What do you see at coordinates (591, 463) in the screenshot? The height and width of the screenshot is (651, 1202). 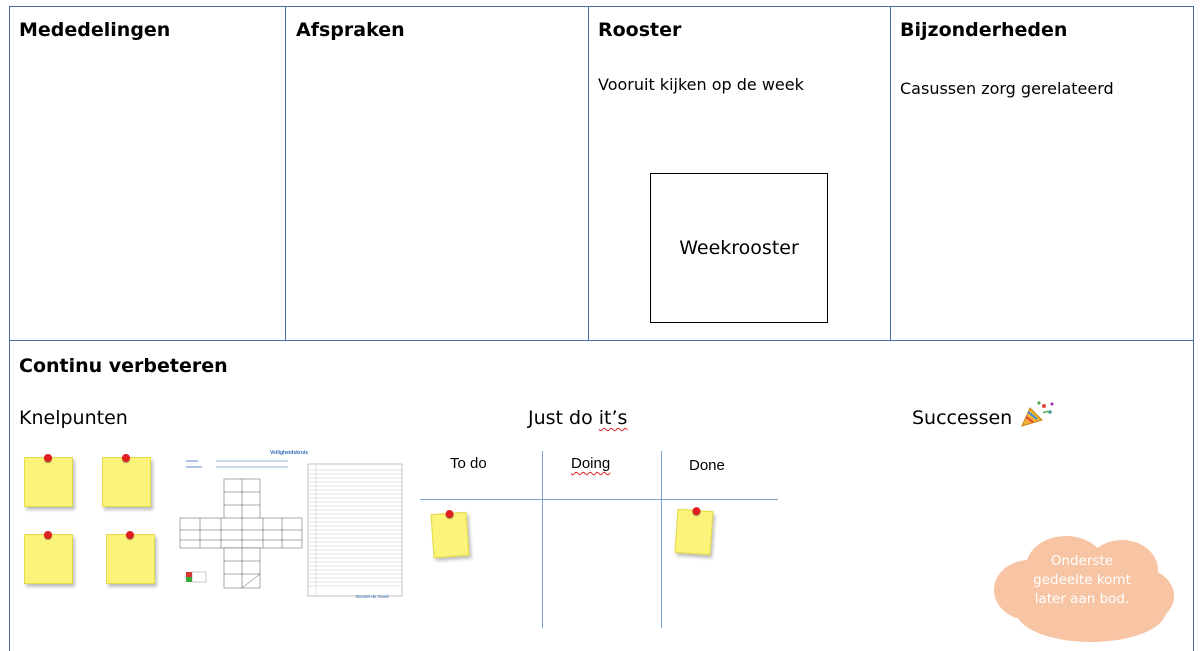 I see `column-header-doing: Doing` at bounding box center [591, 463].